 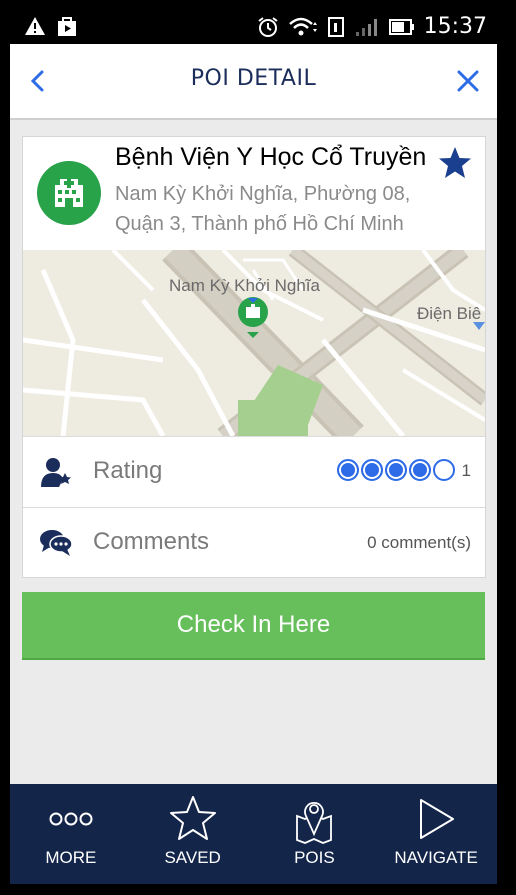 What do you see at coordinates (419, 542) in the screenshot?
I see `comment-count: 0 comment(s)` at bounding box center [419, 542].